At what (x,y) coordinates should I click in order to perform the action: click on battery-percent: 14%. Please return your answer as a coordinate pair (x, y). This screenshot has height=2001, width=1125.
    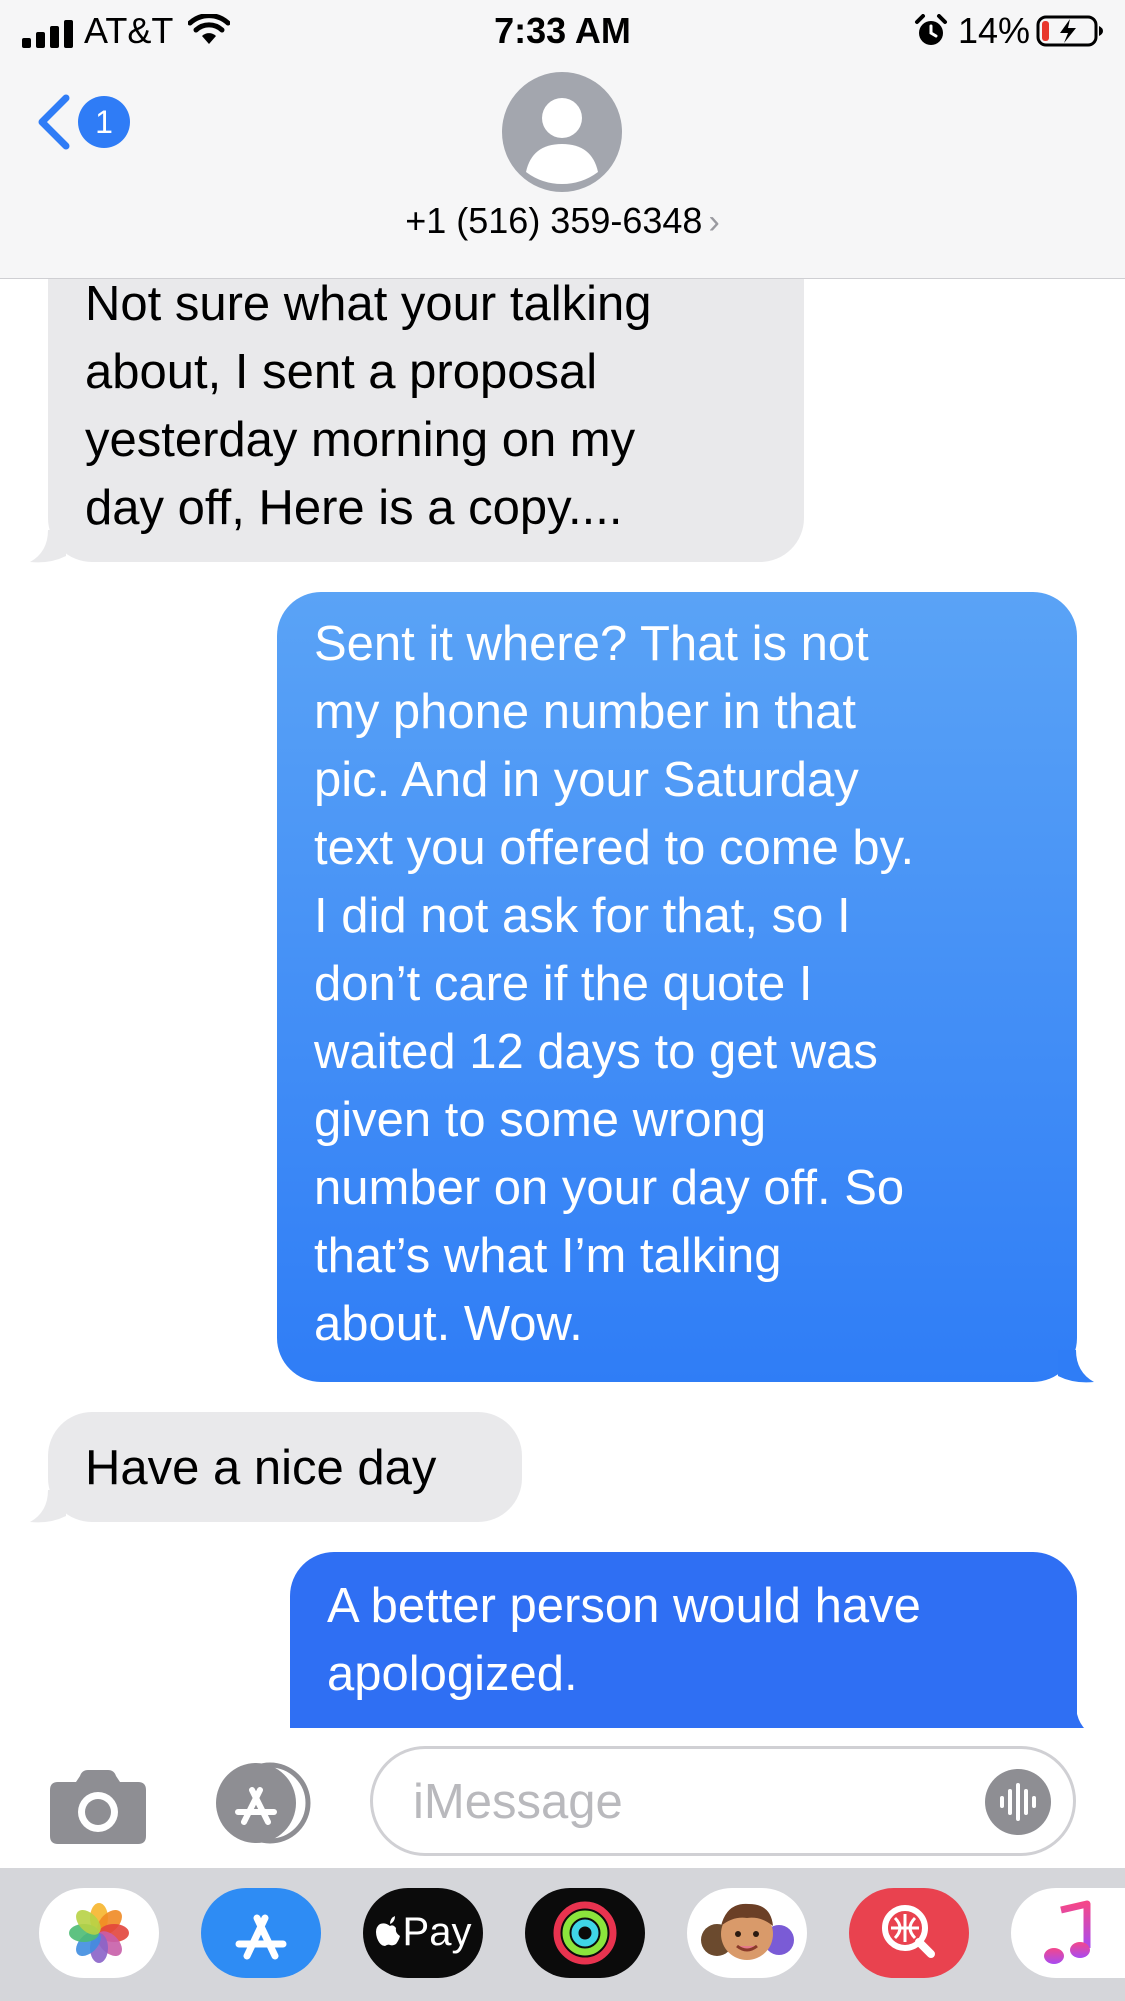
    Looking at the image, I should click on (994, 30).